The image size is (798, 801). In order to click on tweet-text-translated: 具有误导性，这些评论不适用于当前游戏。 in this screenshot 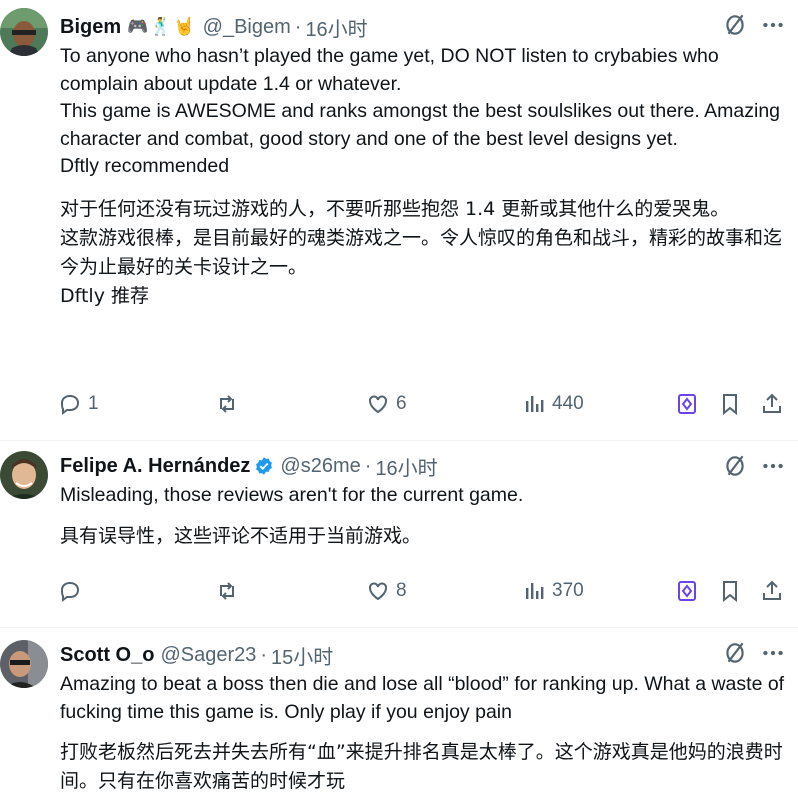, I will do `click(241, 535)`.